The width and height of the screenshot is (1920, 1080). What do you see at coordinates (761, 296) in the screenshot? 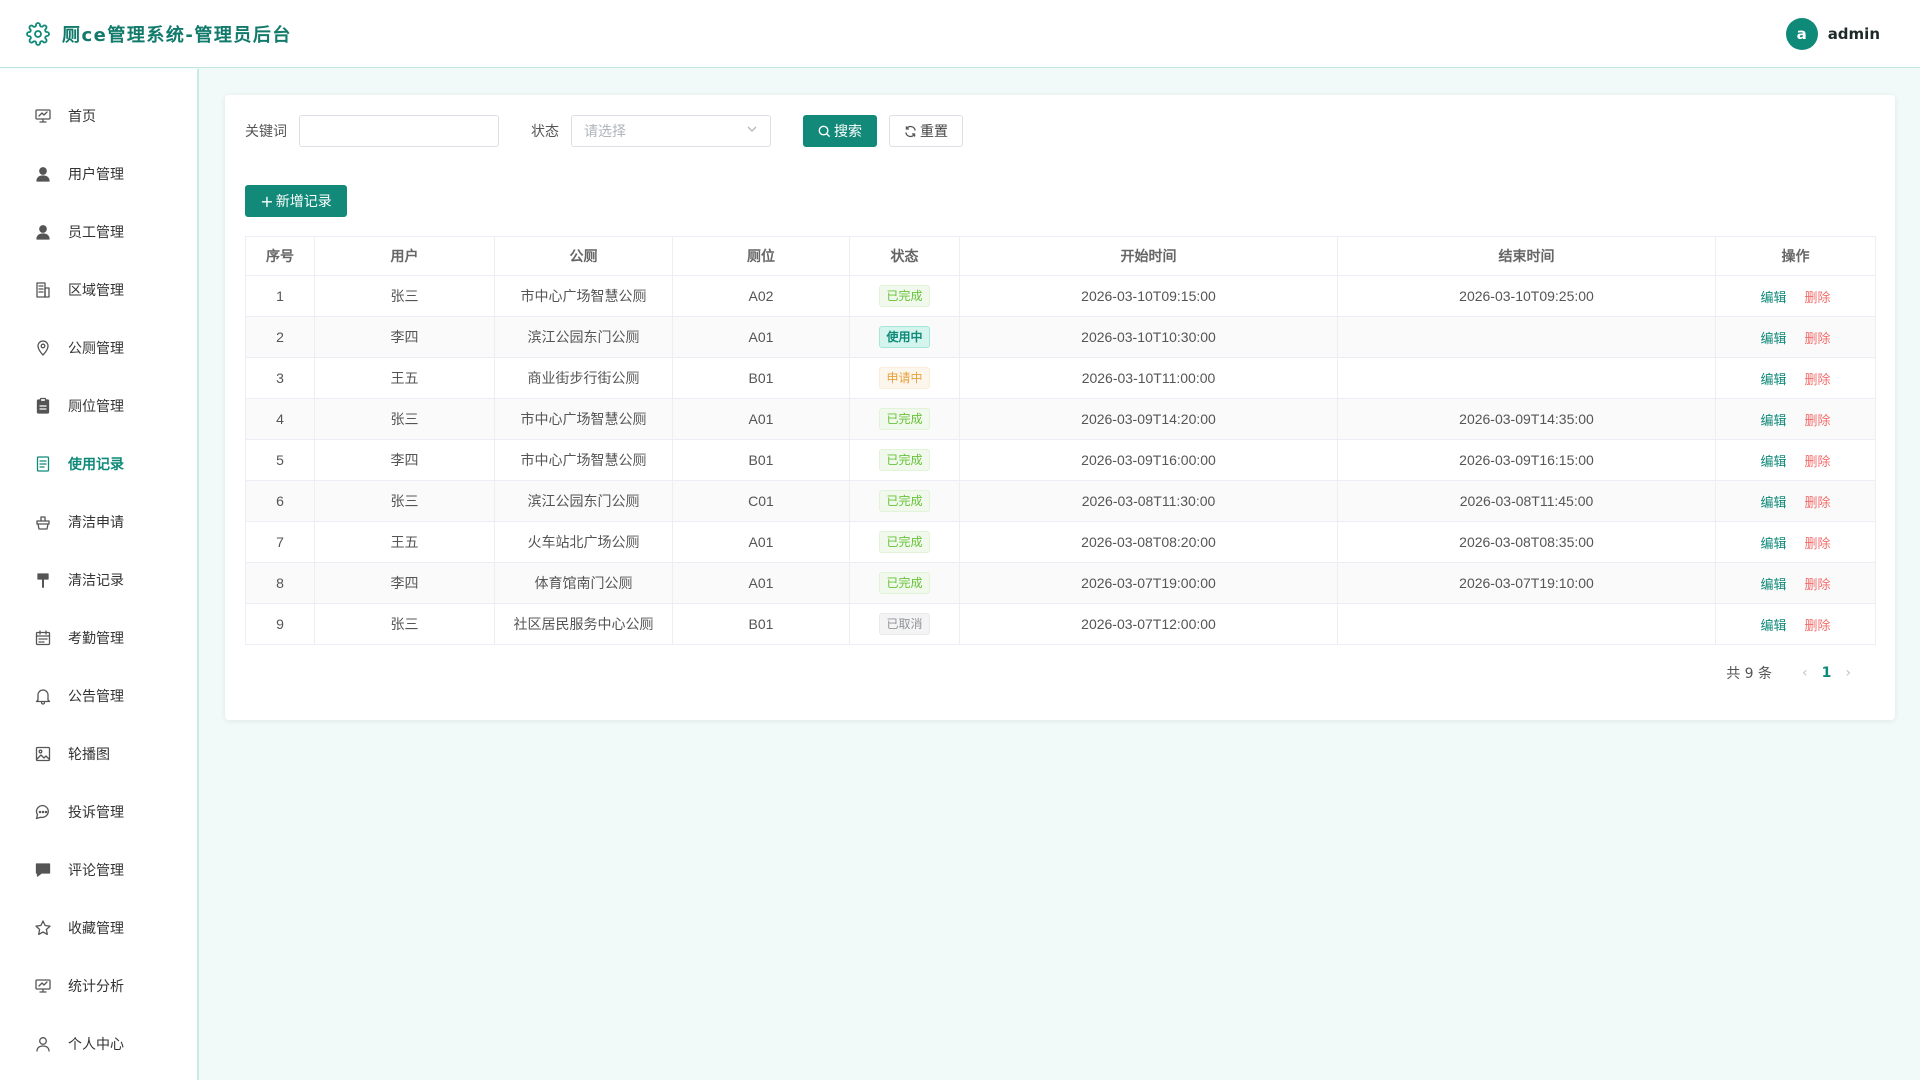
I see `cell-stall: A02` at bounding box center [761, 296].